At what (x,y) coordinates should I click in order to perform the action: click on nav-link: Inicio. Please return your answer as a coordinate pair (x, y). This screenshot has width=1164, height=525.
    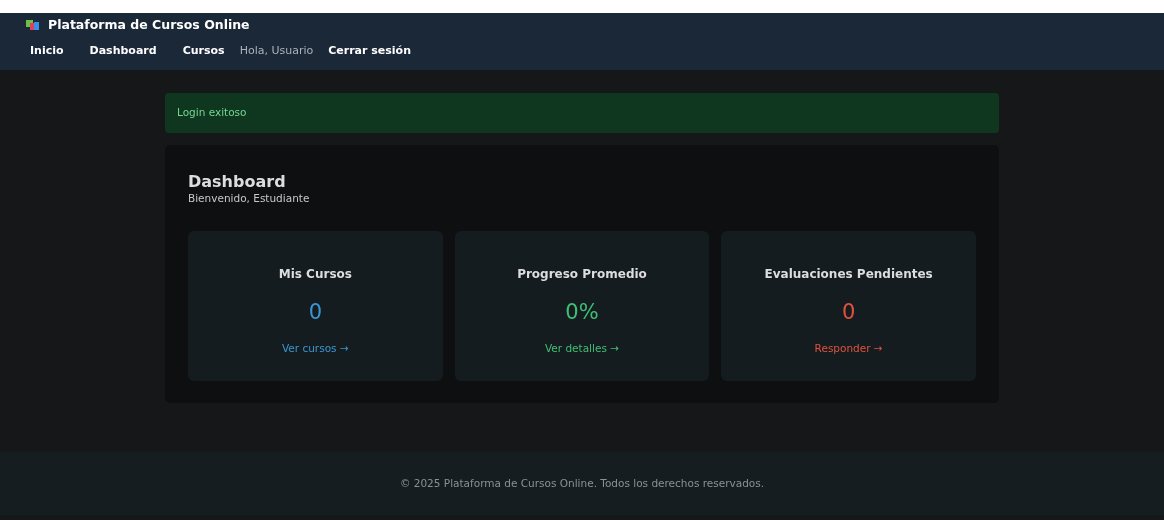
    Looking at the image, I should click on (47, 51).